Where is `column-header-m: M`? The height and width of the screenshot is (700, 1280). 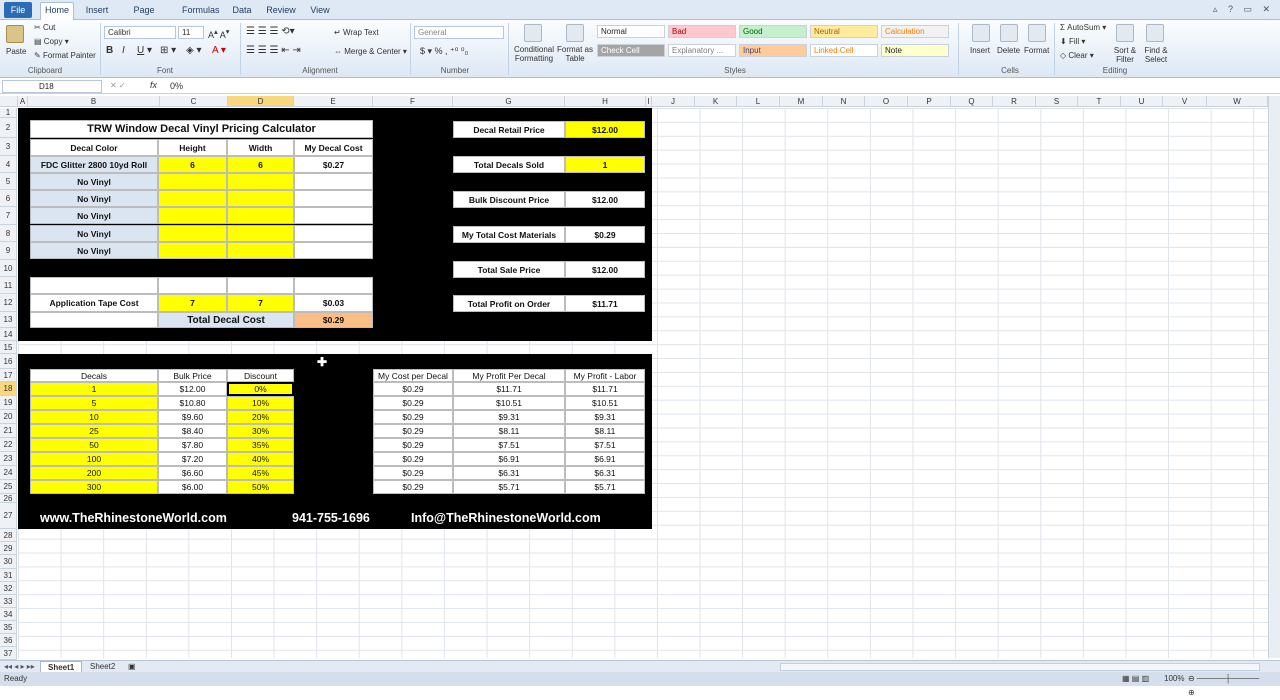
column-header-m: M is located at coordinates (801, 101).